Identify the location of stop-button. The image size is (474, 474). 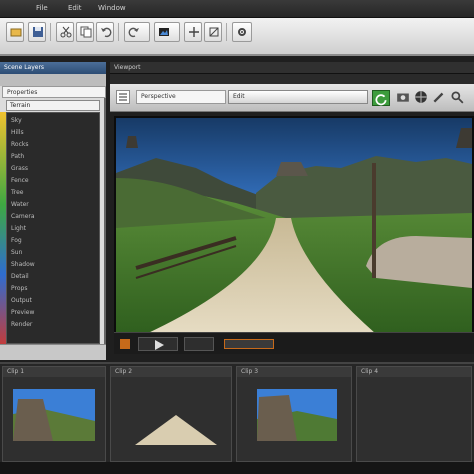
(199, 344).